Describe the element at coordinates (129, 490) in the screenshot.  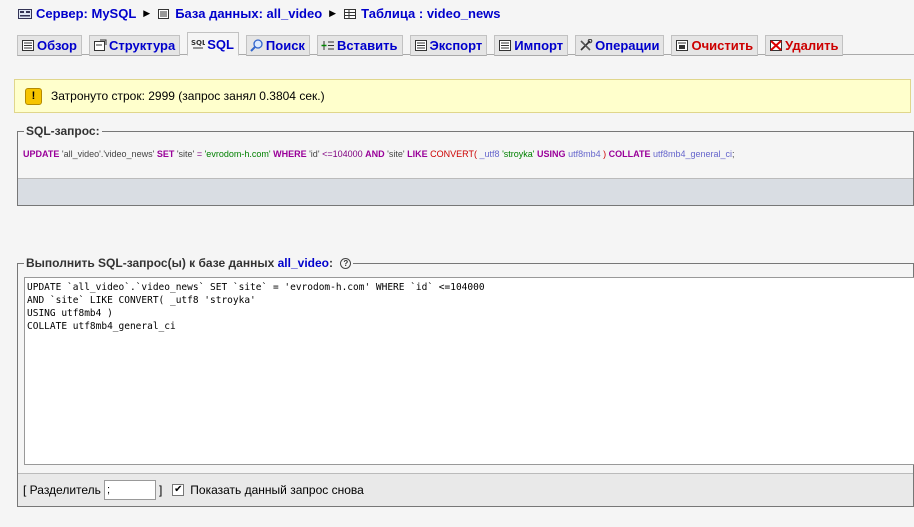
I see `delimiter-input` at that location.